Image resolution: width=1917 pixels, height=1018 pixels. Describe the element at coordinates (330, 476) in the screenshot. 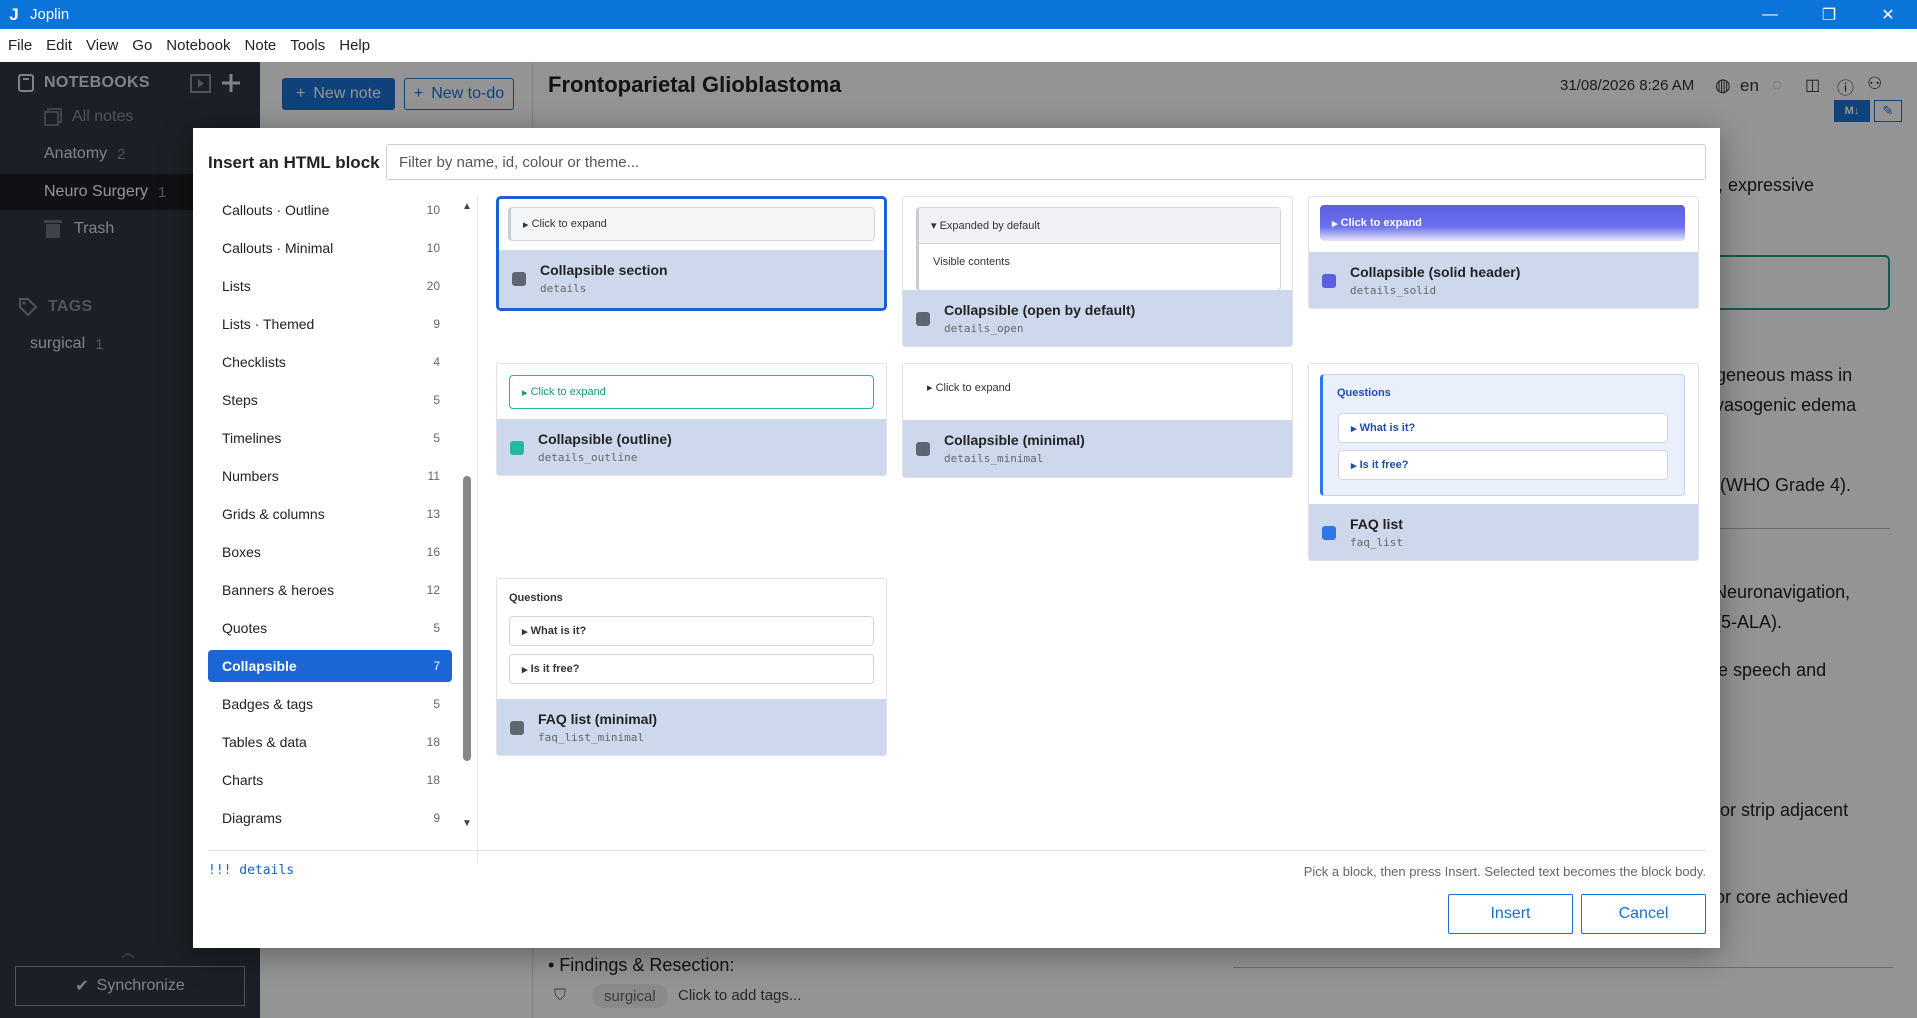

I see `category-numbers: Numbers 11` at that location.